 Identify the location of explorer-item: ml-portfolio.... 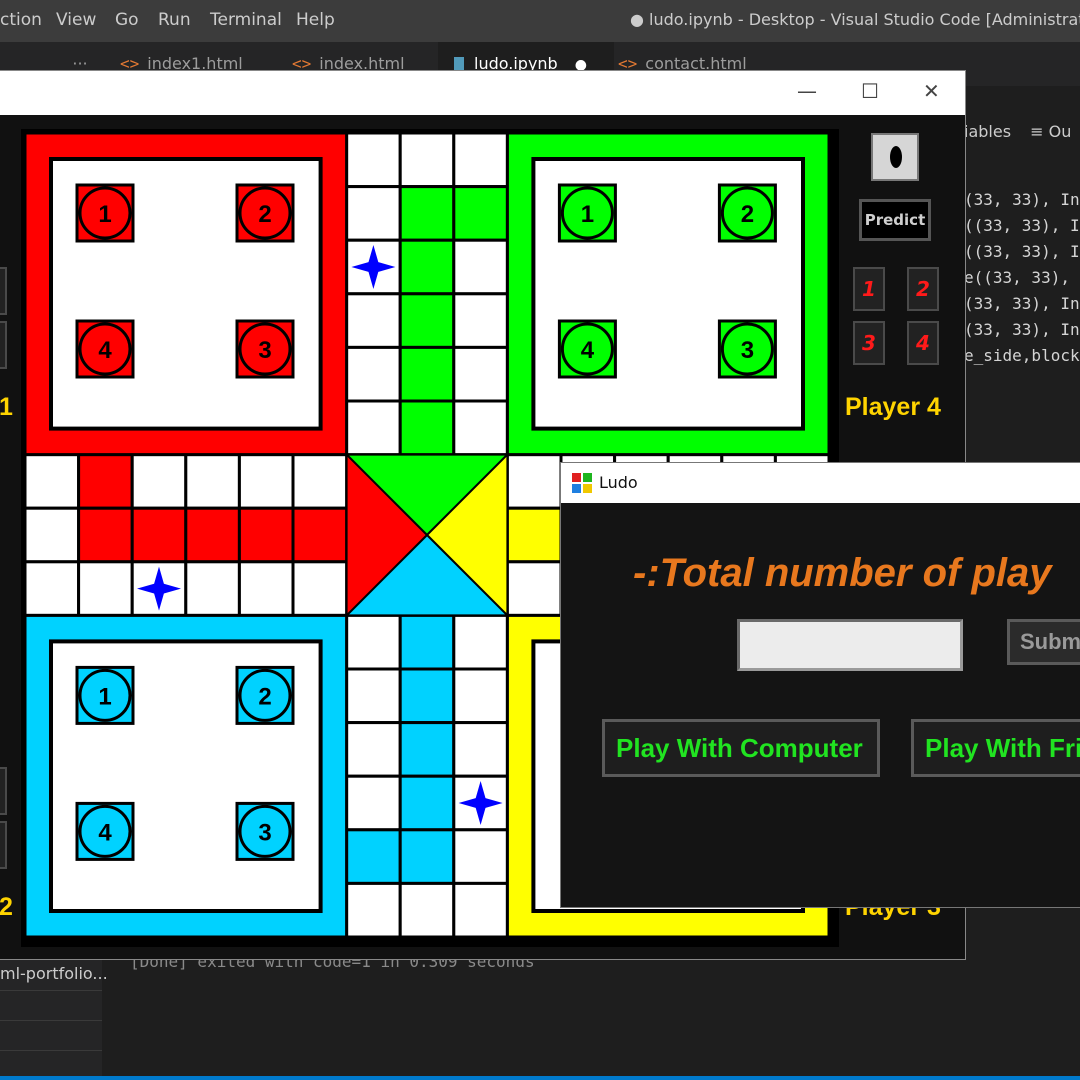
(54, 973).